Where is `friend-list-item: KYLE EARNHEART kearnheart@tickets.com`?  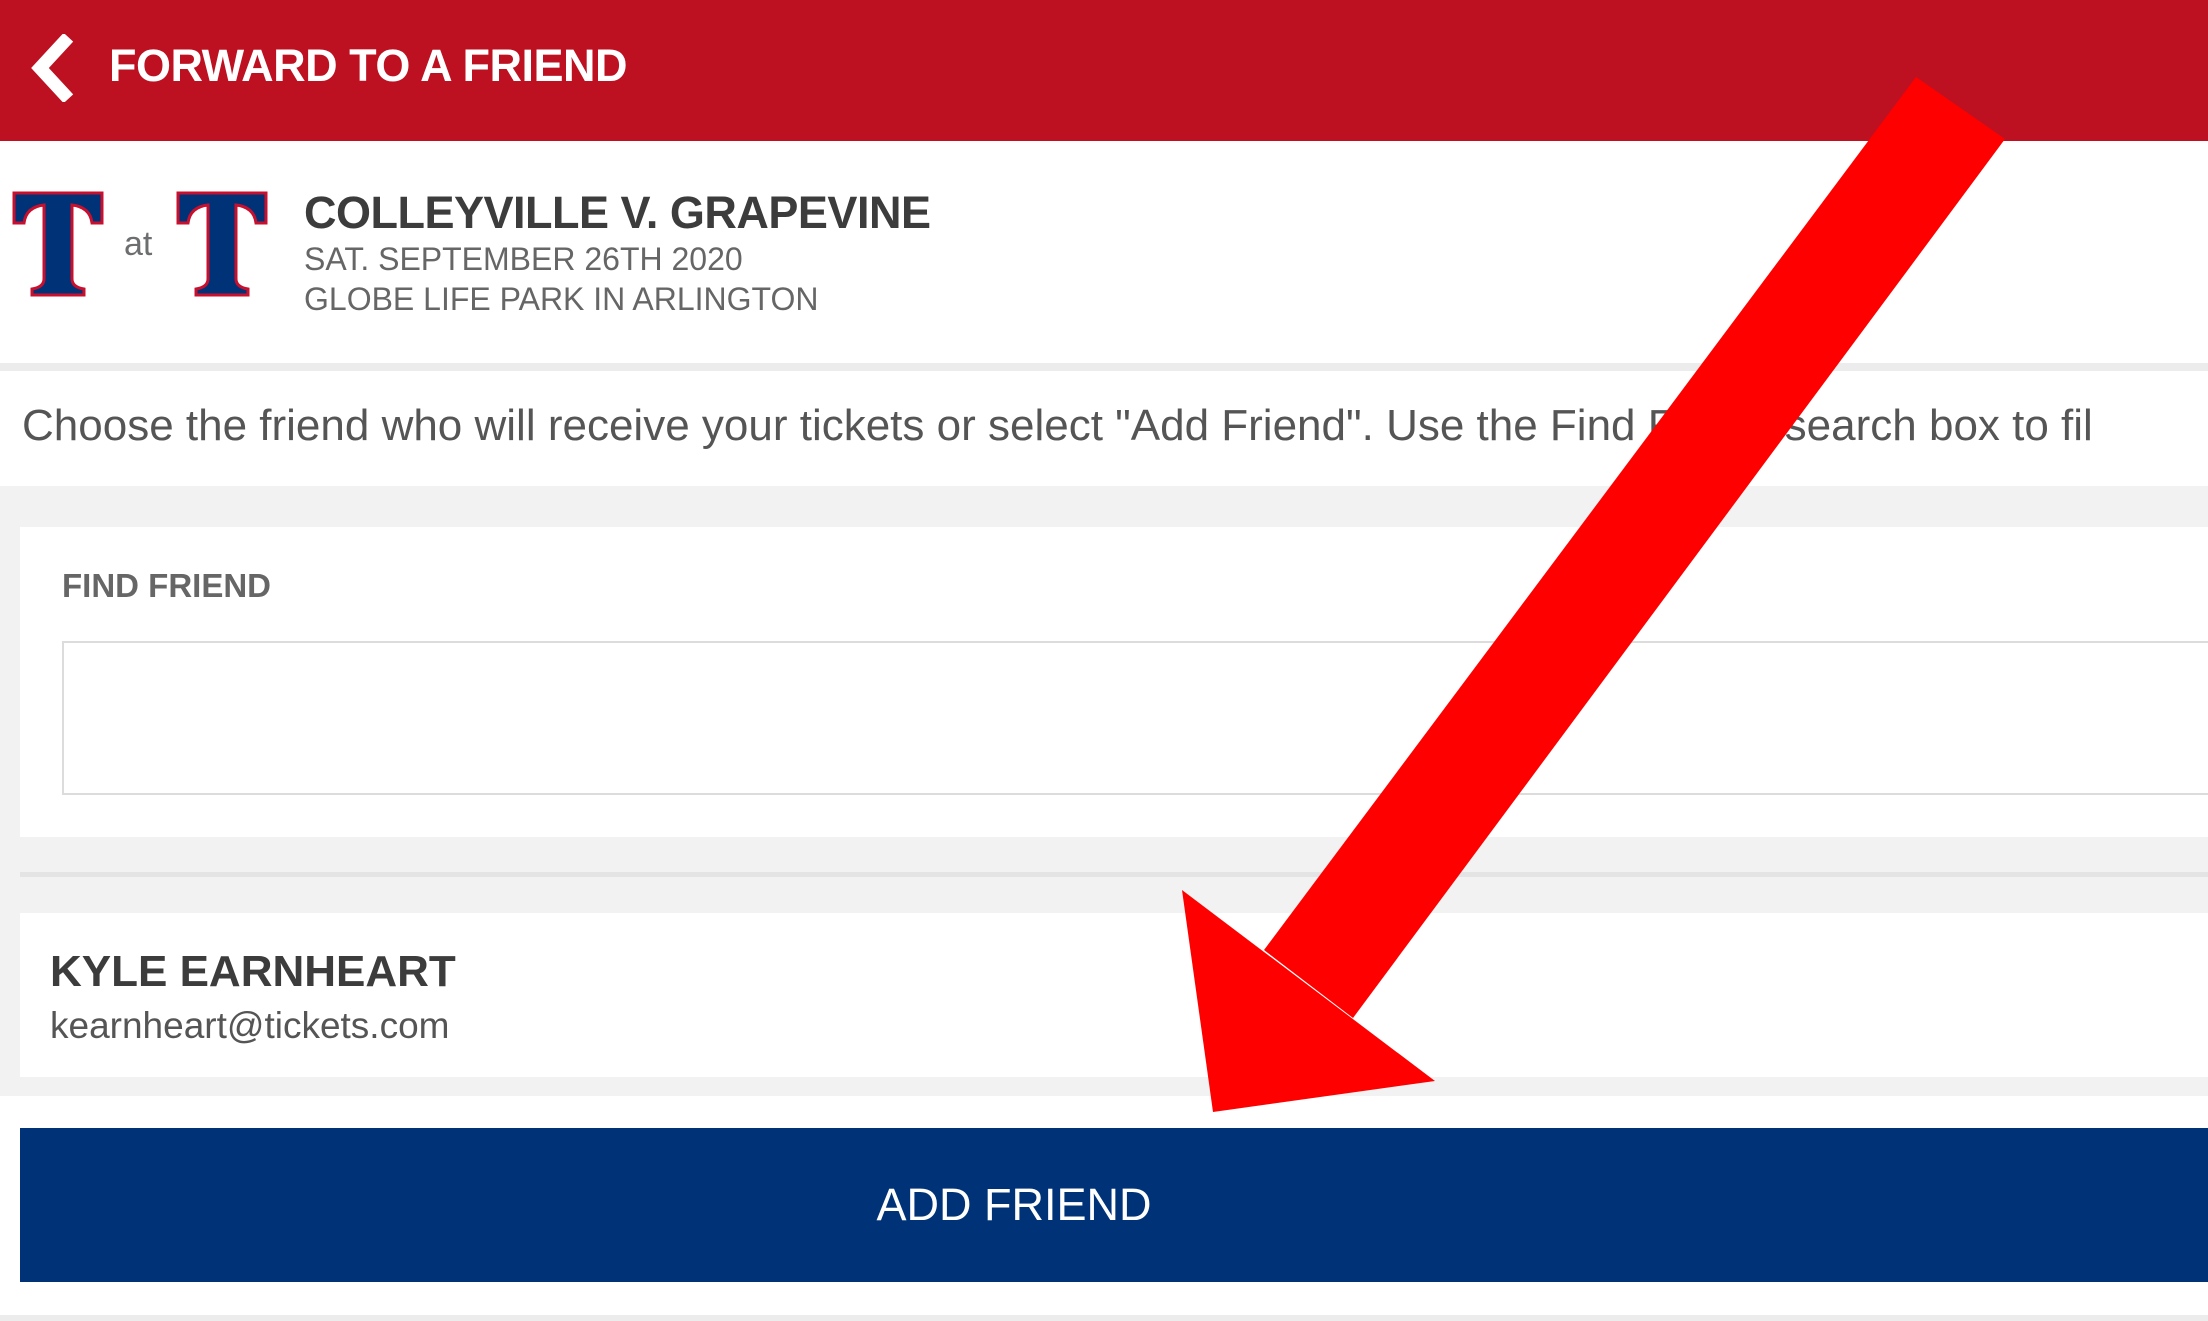
friend-list-item: KYLE EARNHEART kearnheart@tickets.com is located at coordinates (1114, 995).